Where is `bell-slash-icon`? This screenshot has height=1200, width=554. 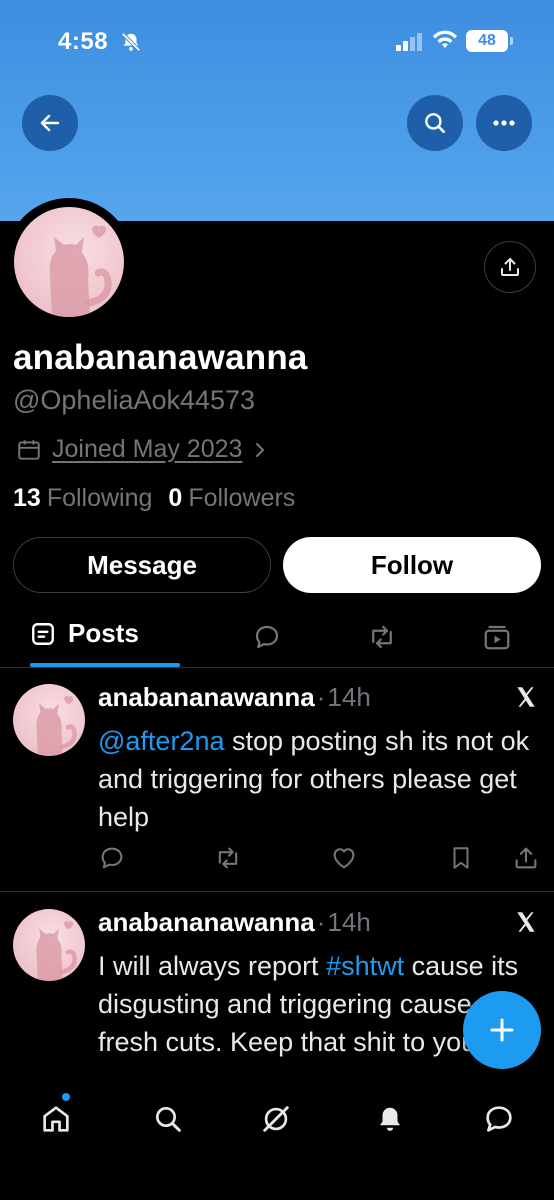 bell-slash-icon is located at coordinates (131, 44).